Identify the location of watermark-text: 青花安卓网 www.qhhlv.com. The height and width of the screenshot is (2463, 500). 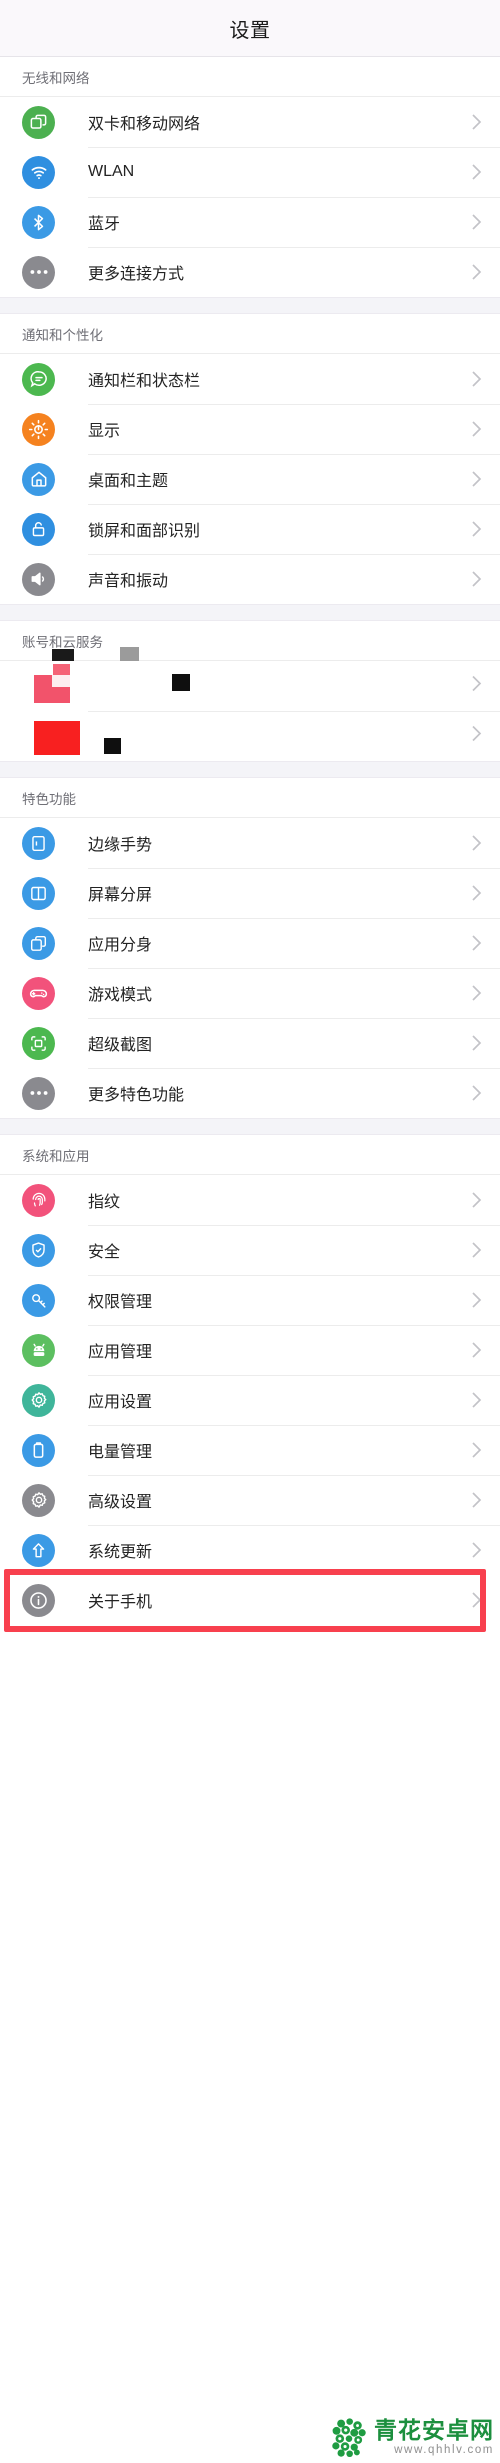
(434, 2438).